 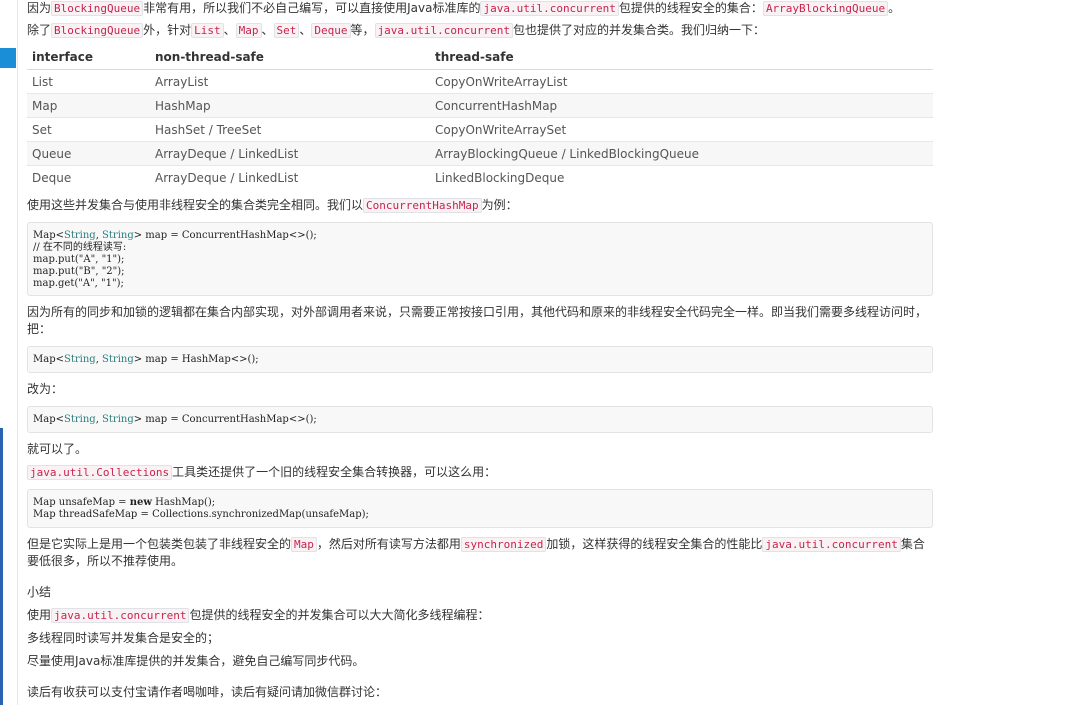 I want to click on table-row: Map HashMap ConcurrentHashMap, so click(x=480, y=105).